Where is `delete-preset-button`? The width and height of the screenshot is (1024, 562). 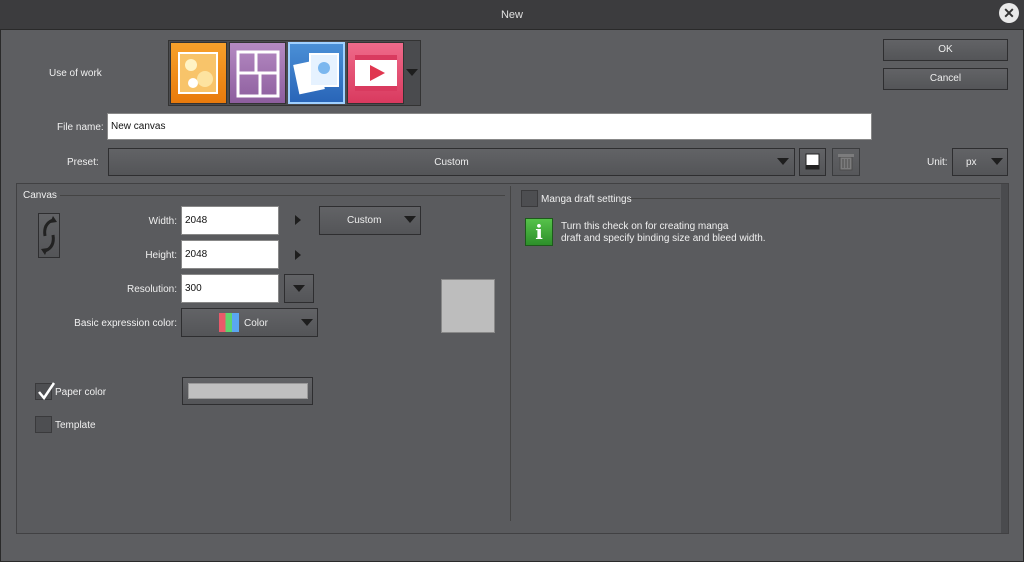
delete-preset-button is located at coordinates (846, 162).